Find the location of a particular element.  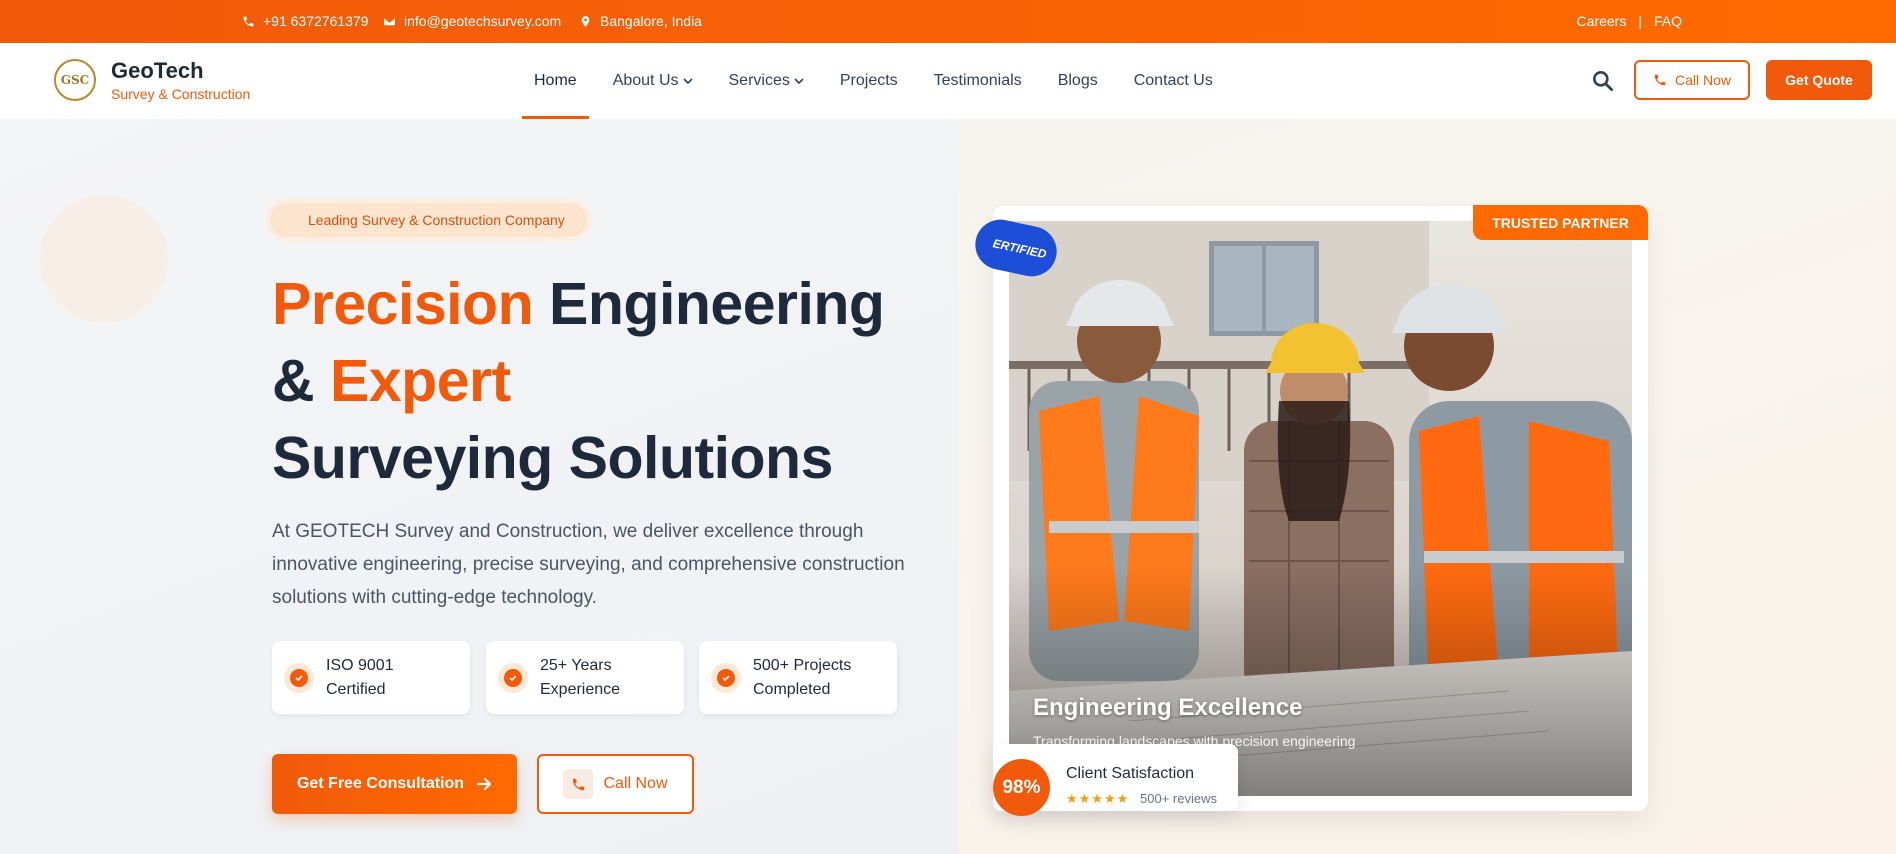

feature-card-experience: 25+ Years Experience is located at coordinates (585, 677).